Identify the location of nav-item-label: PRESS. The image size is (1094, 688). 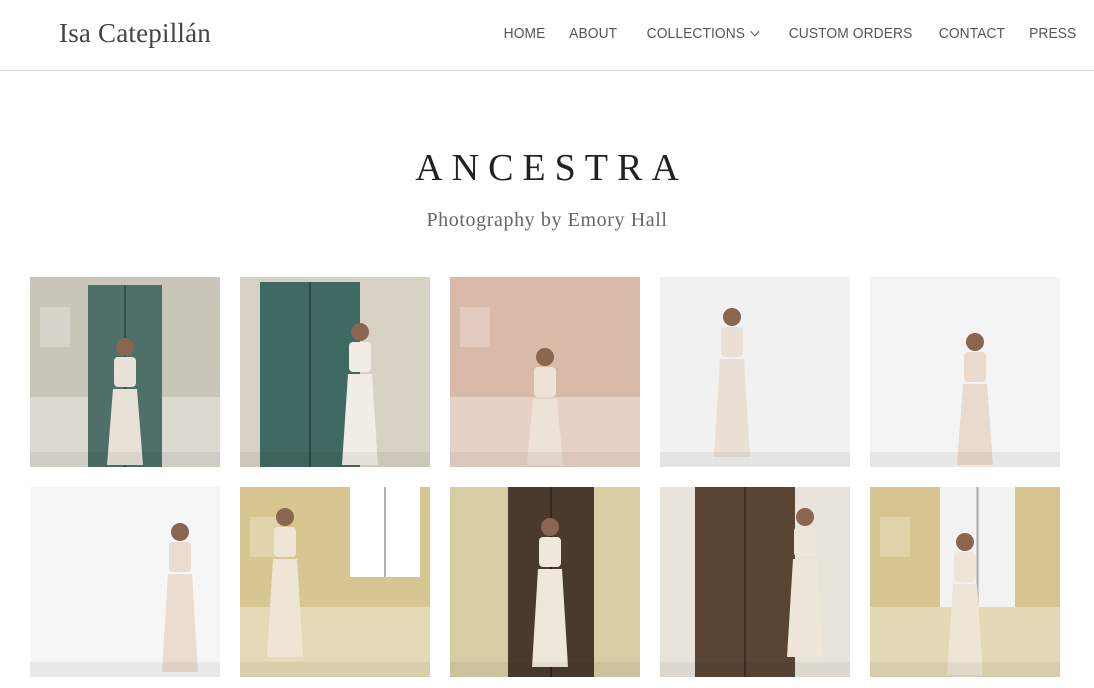
(1052, 33).